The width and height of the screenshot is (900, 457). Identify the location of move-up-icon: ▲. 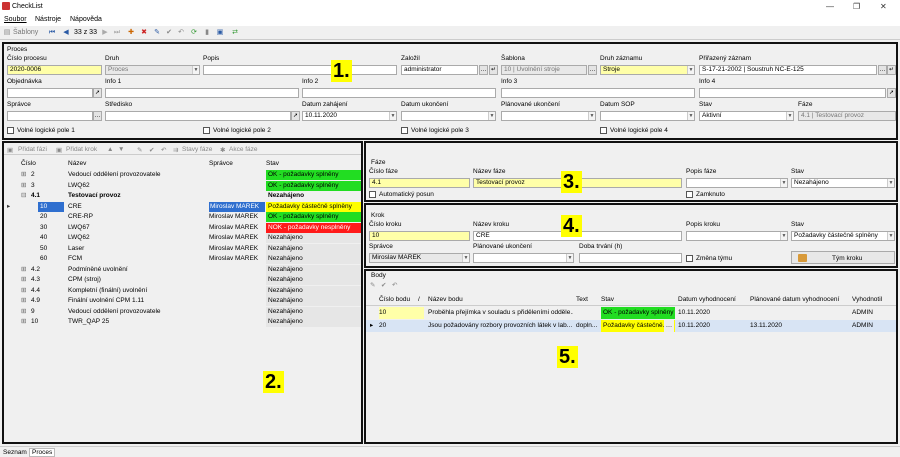
(110, 149).